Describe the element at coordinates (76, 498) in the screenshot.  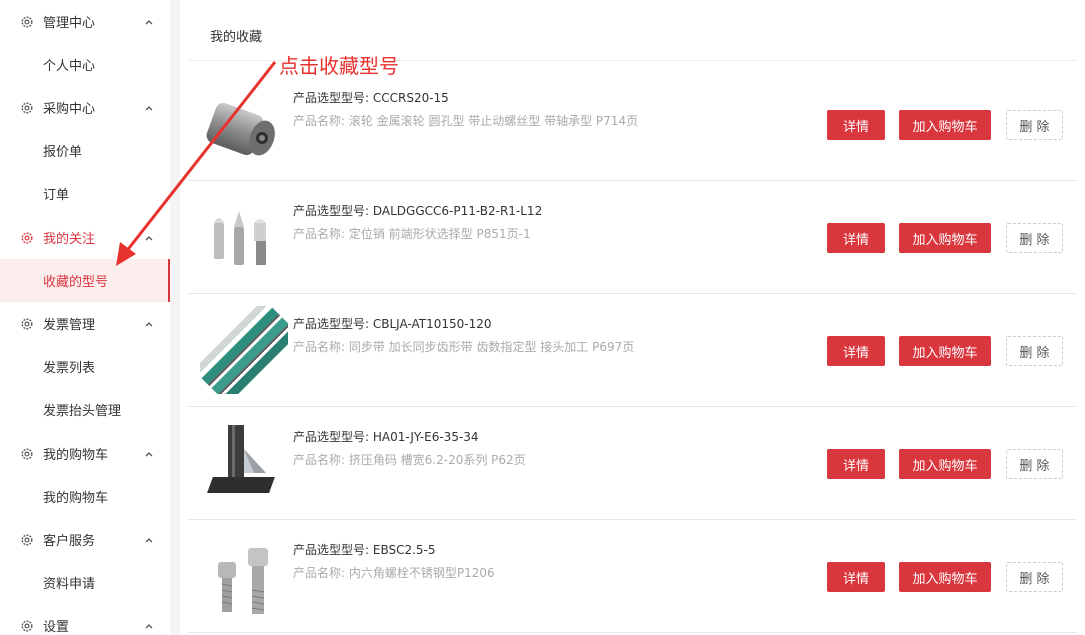
I see `sidebar-item-label: 我的购物车` at that location.